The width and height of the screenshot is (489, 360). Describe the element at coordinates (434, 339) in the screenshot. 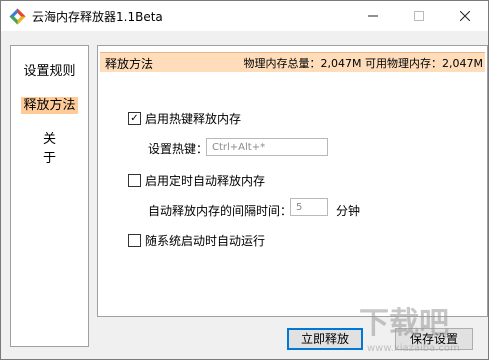

I see `save-settings-button: 保存设置` at that location.